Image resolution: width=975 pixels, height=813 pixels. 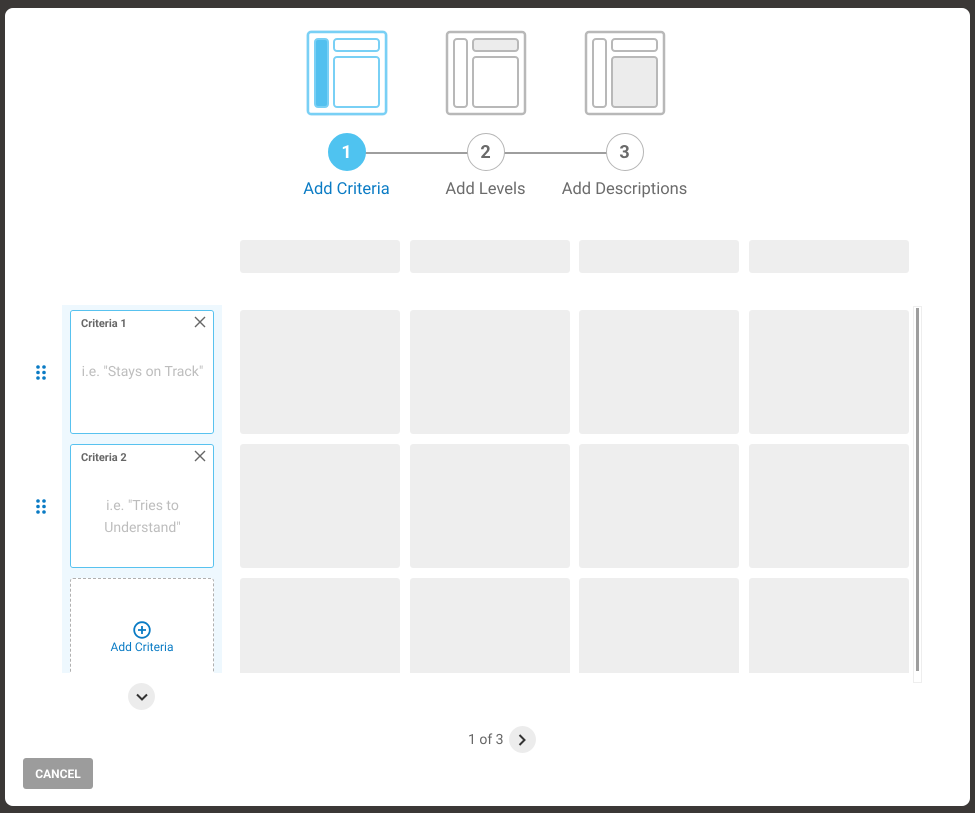 What do you see at coordinates (142, 630) in the screenshot?
I see `plus-icon` at bounding box center [142, 630].